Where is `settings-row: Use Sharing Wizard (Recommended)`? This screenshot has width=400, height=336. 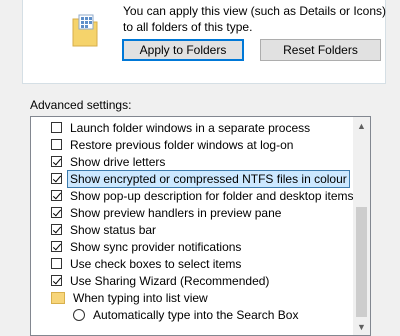
settings-row: Use Sharing Wizard (Recommended) is located at coordinates (210, 280).